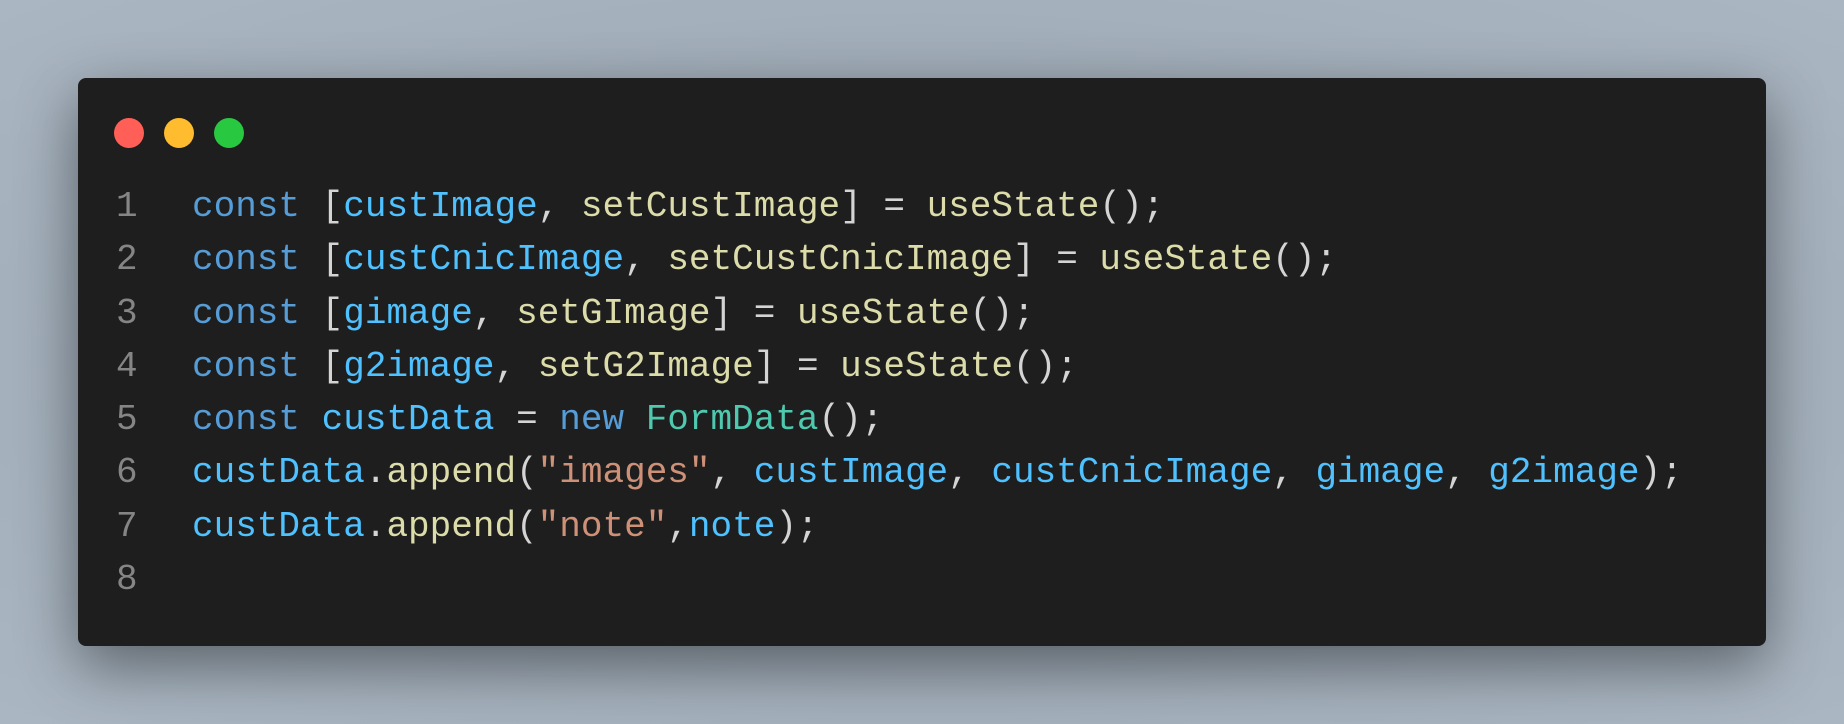 This screenshot has height=724, width=1844. I want to click on line-number: 3, so click(127, 313).